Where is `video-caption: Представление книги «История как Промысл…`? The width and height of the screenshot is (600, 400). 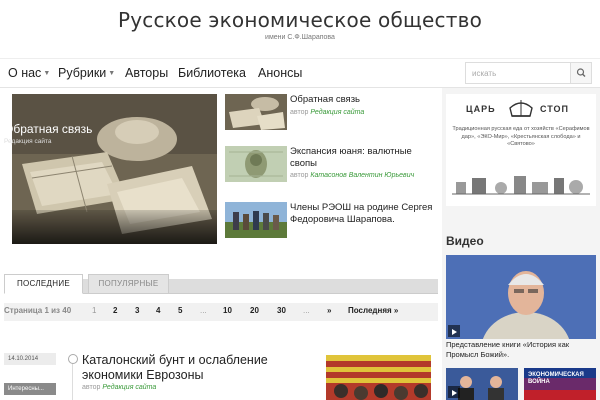 video-caption: Представление книги «История как Промысл… is located at coordinates (521, 350).